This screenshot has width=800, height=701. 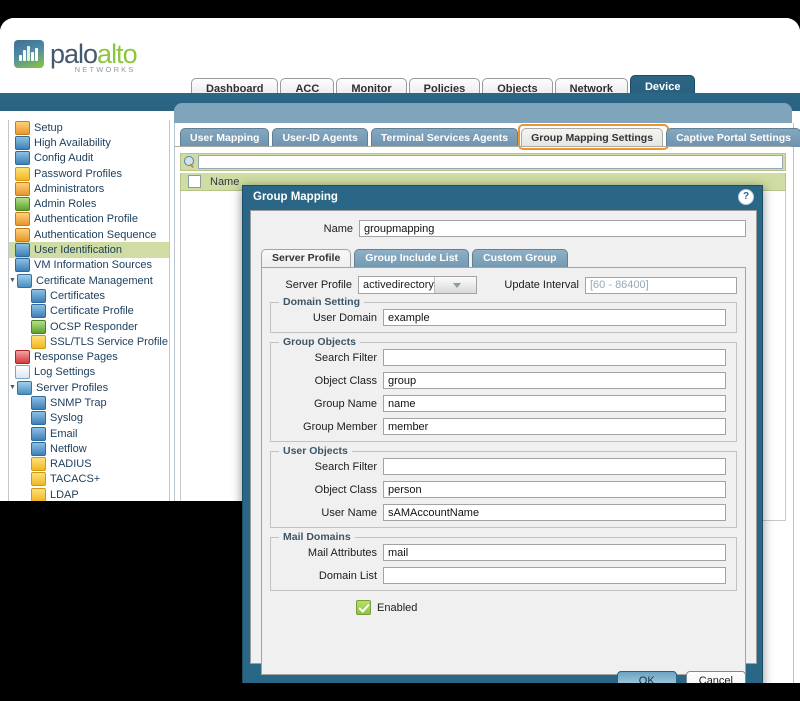 What do you see at coordinates (89, 234) in the screenshot?
I see `sidebar-item-authentication-sequence: Authentication Sequence` at bounding box center [89, 234].